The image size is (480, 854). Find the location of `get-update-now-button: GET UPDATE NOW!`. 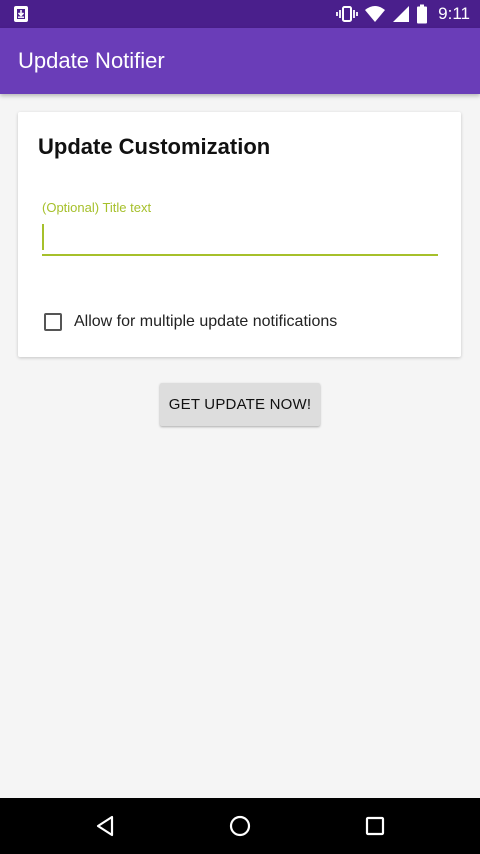

get-update-now-button: GET UPDATE NOW! is located at coordinates (240, 404).